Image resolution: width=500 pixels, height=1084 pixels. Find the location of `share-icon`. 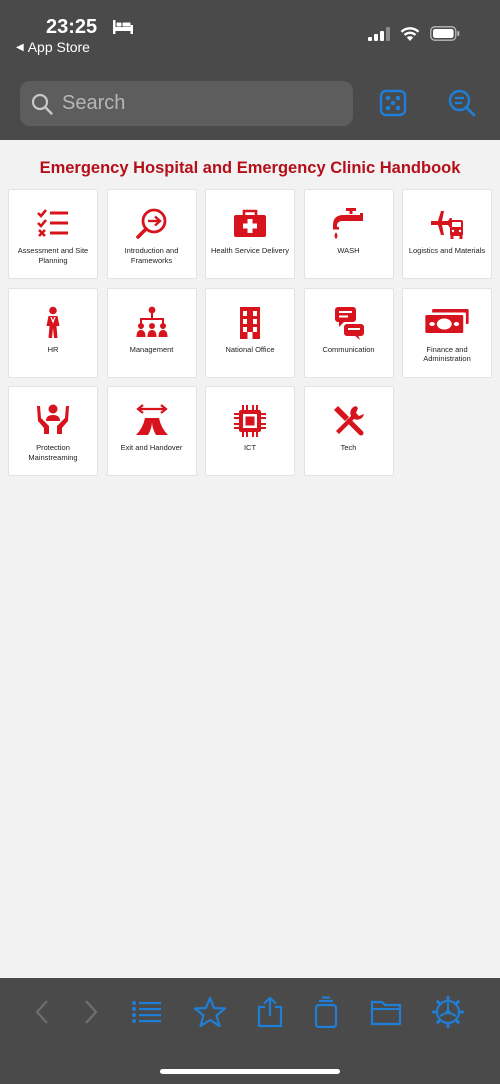

share-icon is located at coordinates (270, 1012).